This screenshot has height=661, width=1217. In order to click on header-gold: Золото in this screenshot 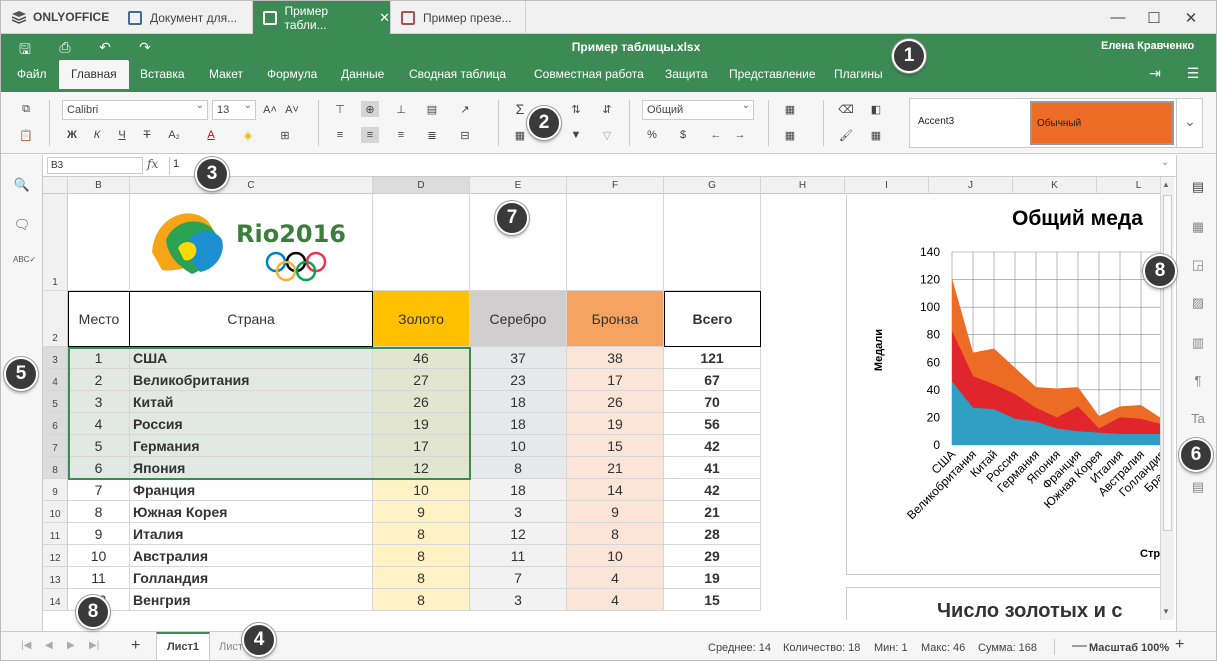, I will do `click(421, 319)`.